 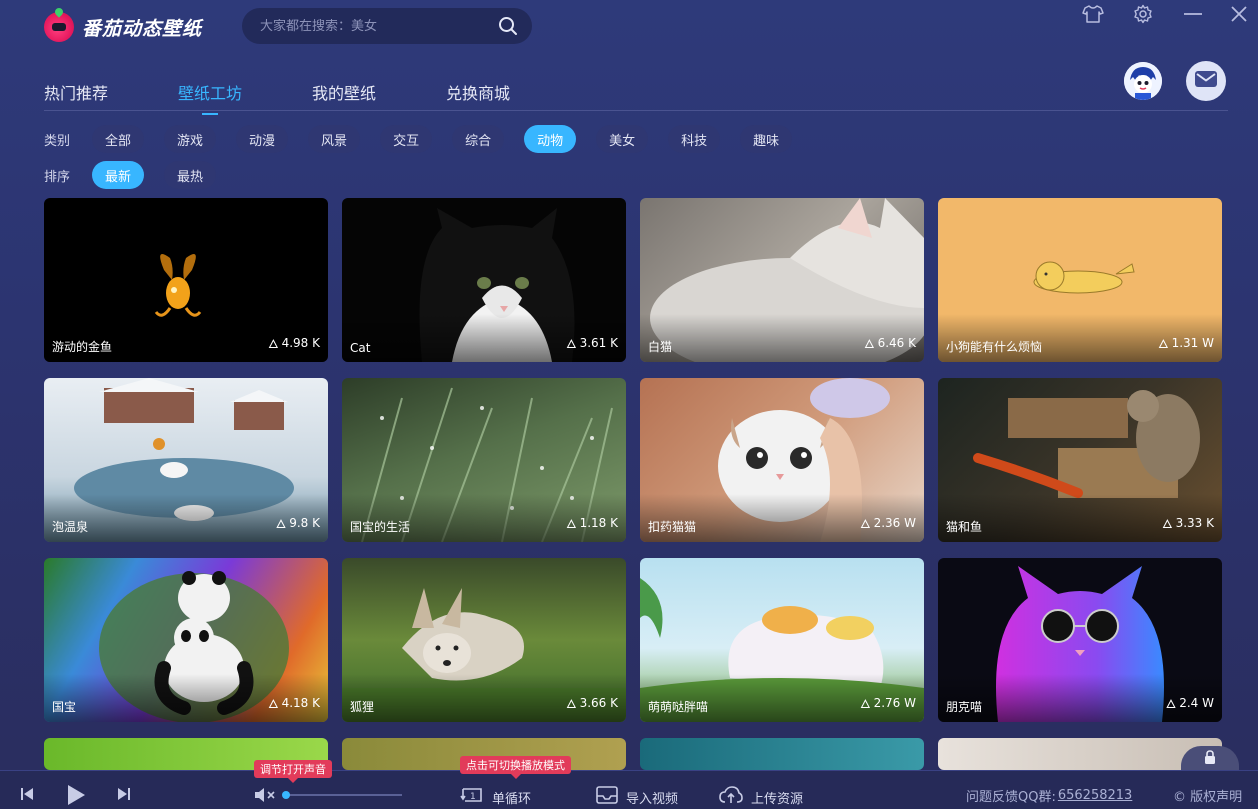 I want to click on app-logo: 番茄动态壁纸, so click(x=123, y=27).